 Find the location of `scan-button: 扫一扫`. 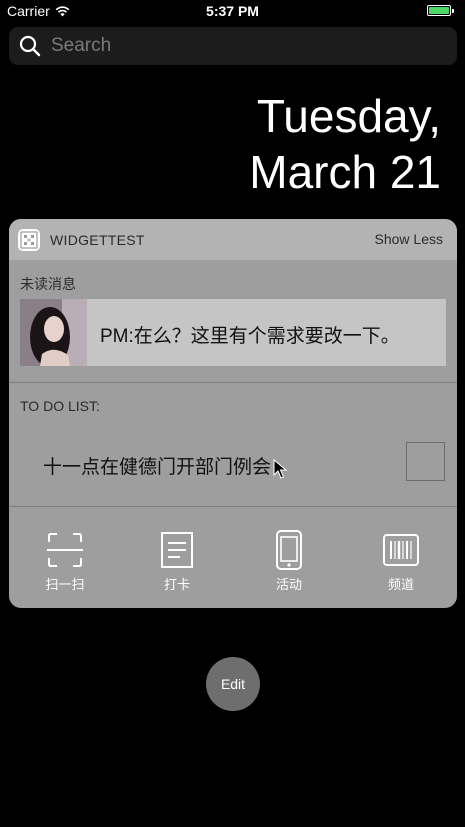

scan-button: 扫一扫 is located at coordinates (65, 557).